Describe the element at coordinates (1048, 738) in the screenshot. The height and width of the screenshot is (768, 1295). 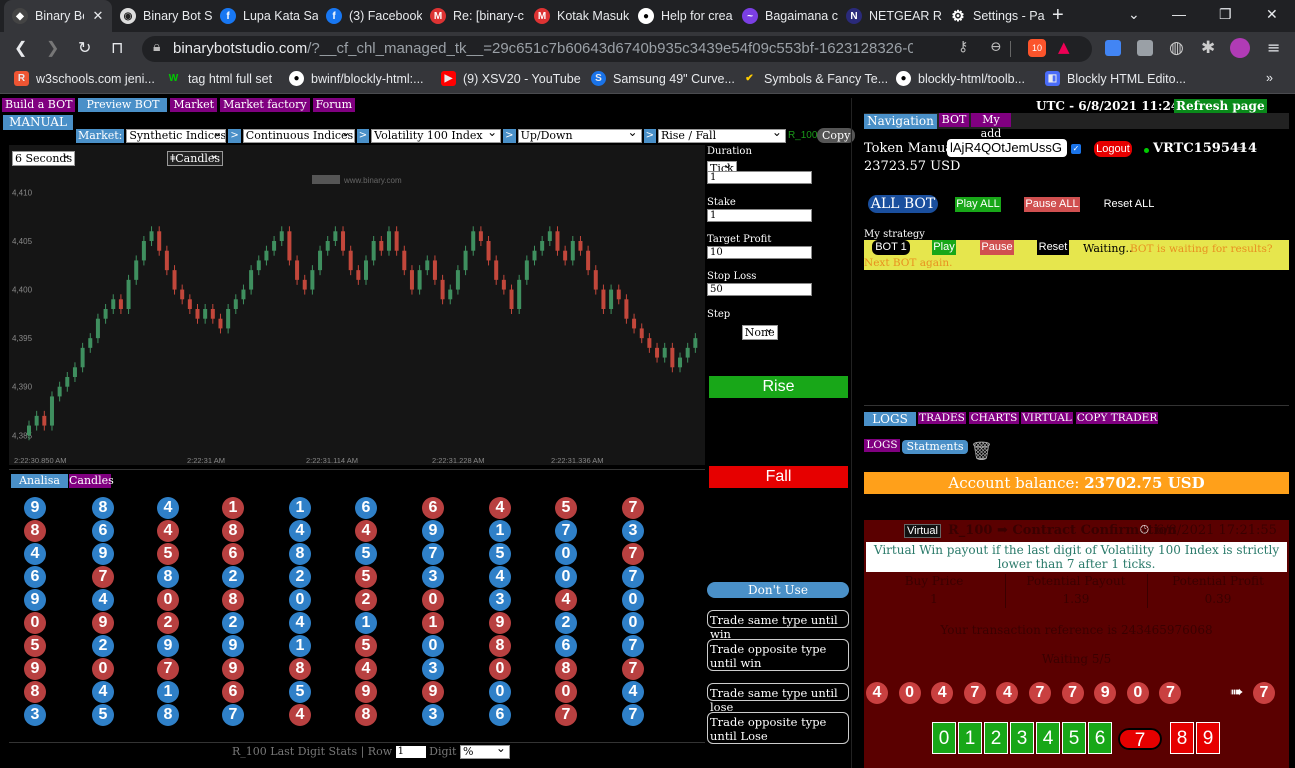
I see `digit-select-4: 4` at that location.